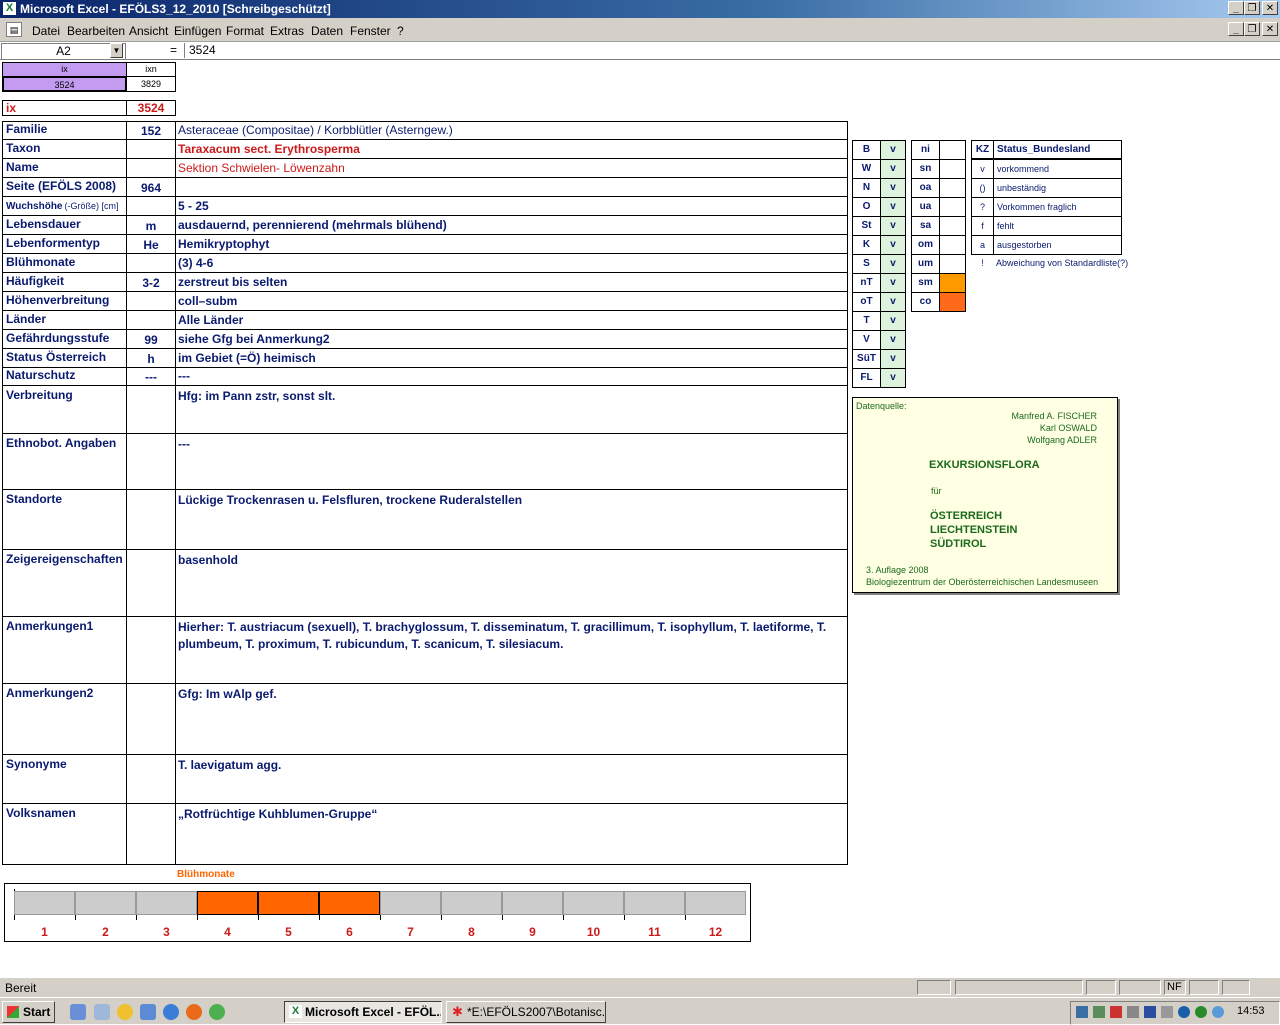 The height and width of the screenshot is (1025, 1280). I want to click on note-value: basenhold, so click(511, 583).